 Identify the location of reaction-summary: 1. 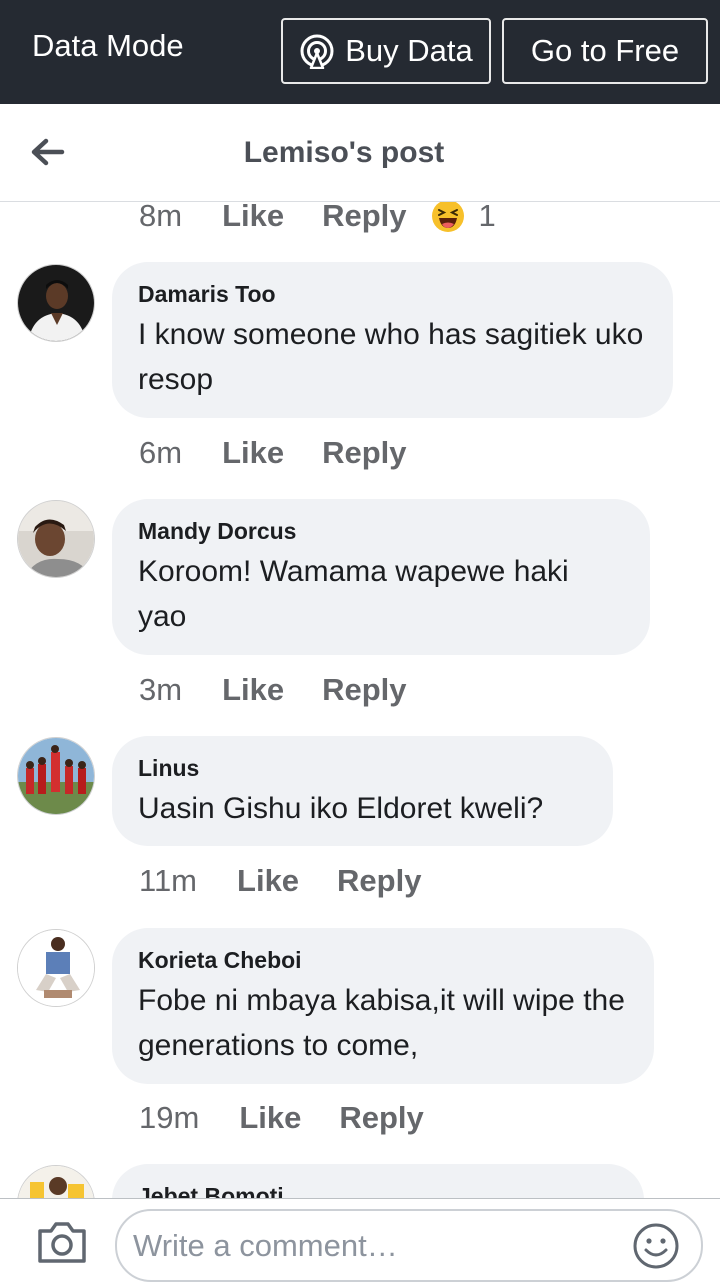
(463, 218).